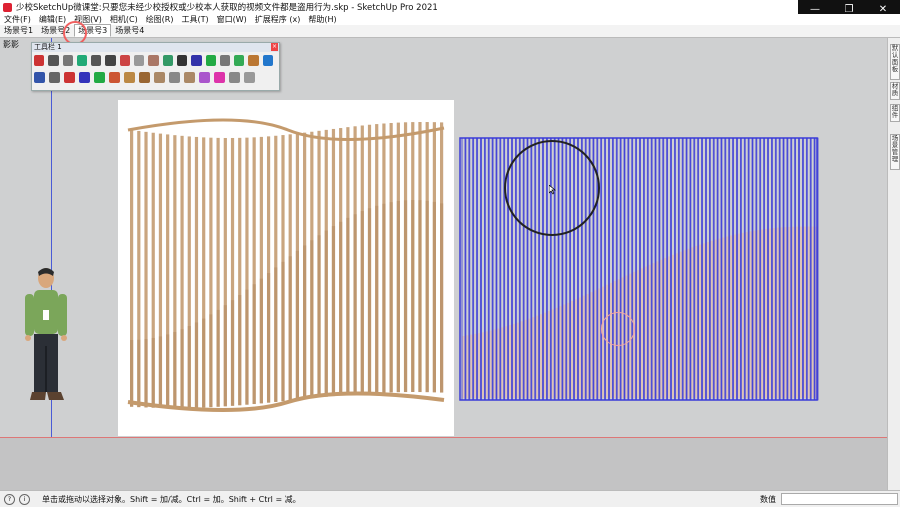  Describe the element at coordinates (839, 499) in the screenshot. I see `measurements-input` at that location.